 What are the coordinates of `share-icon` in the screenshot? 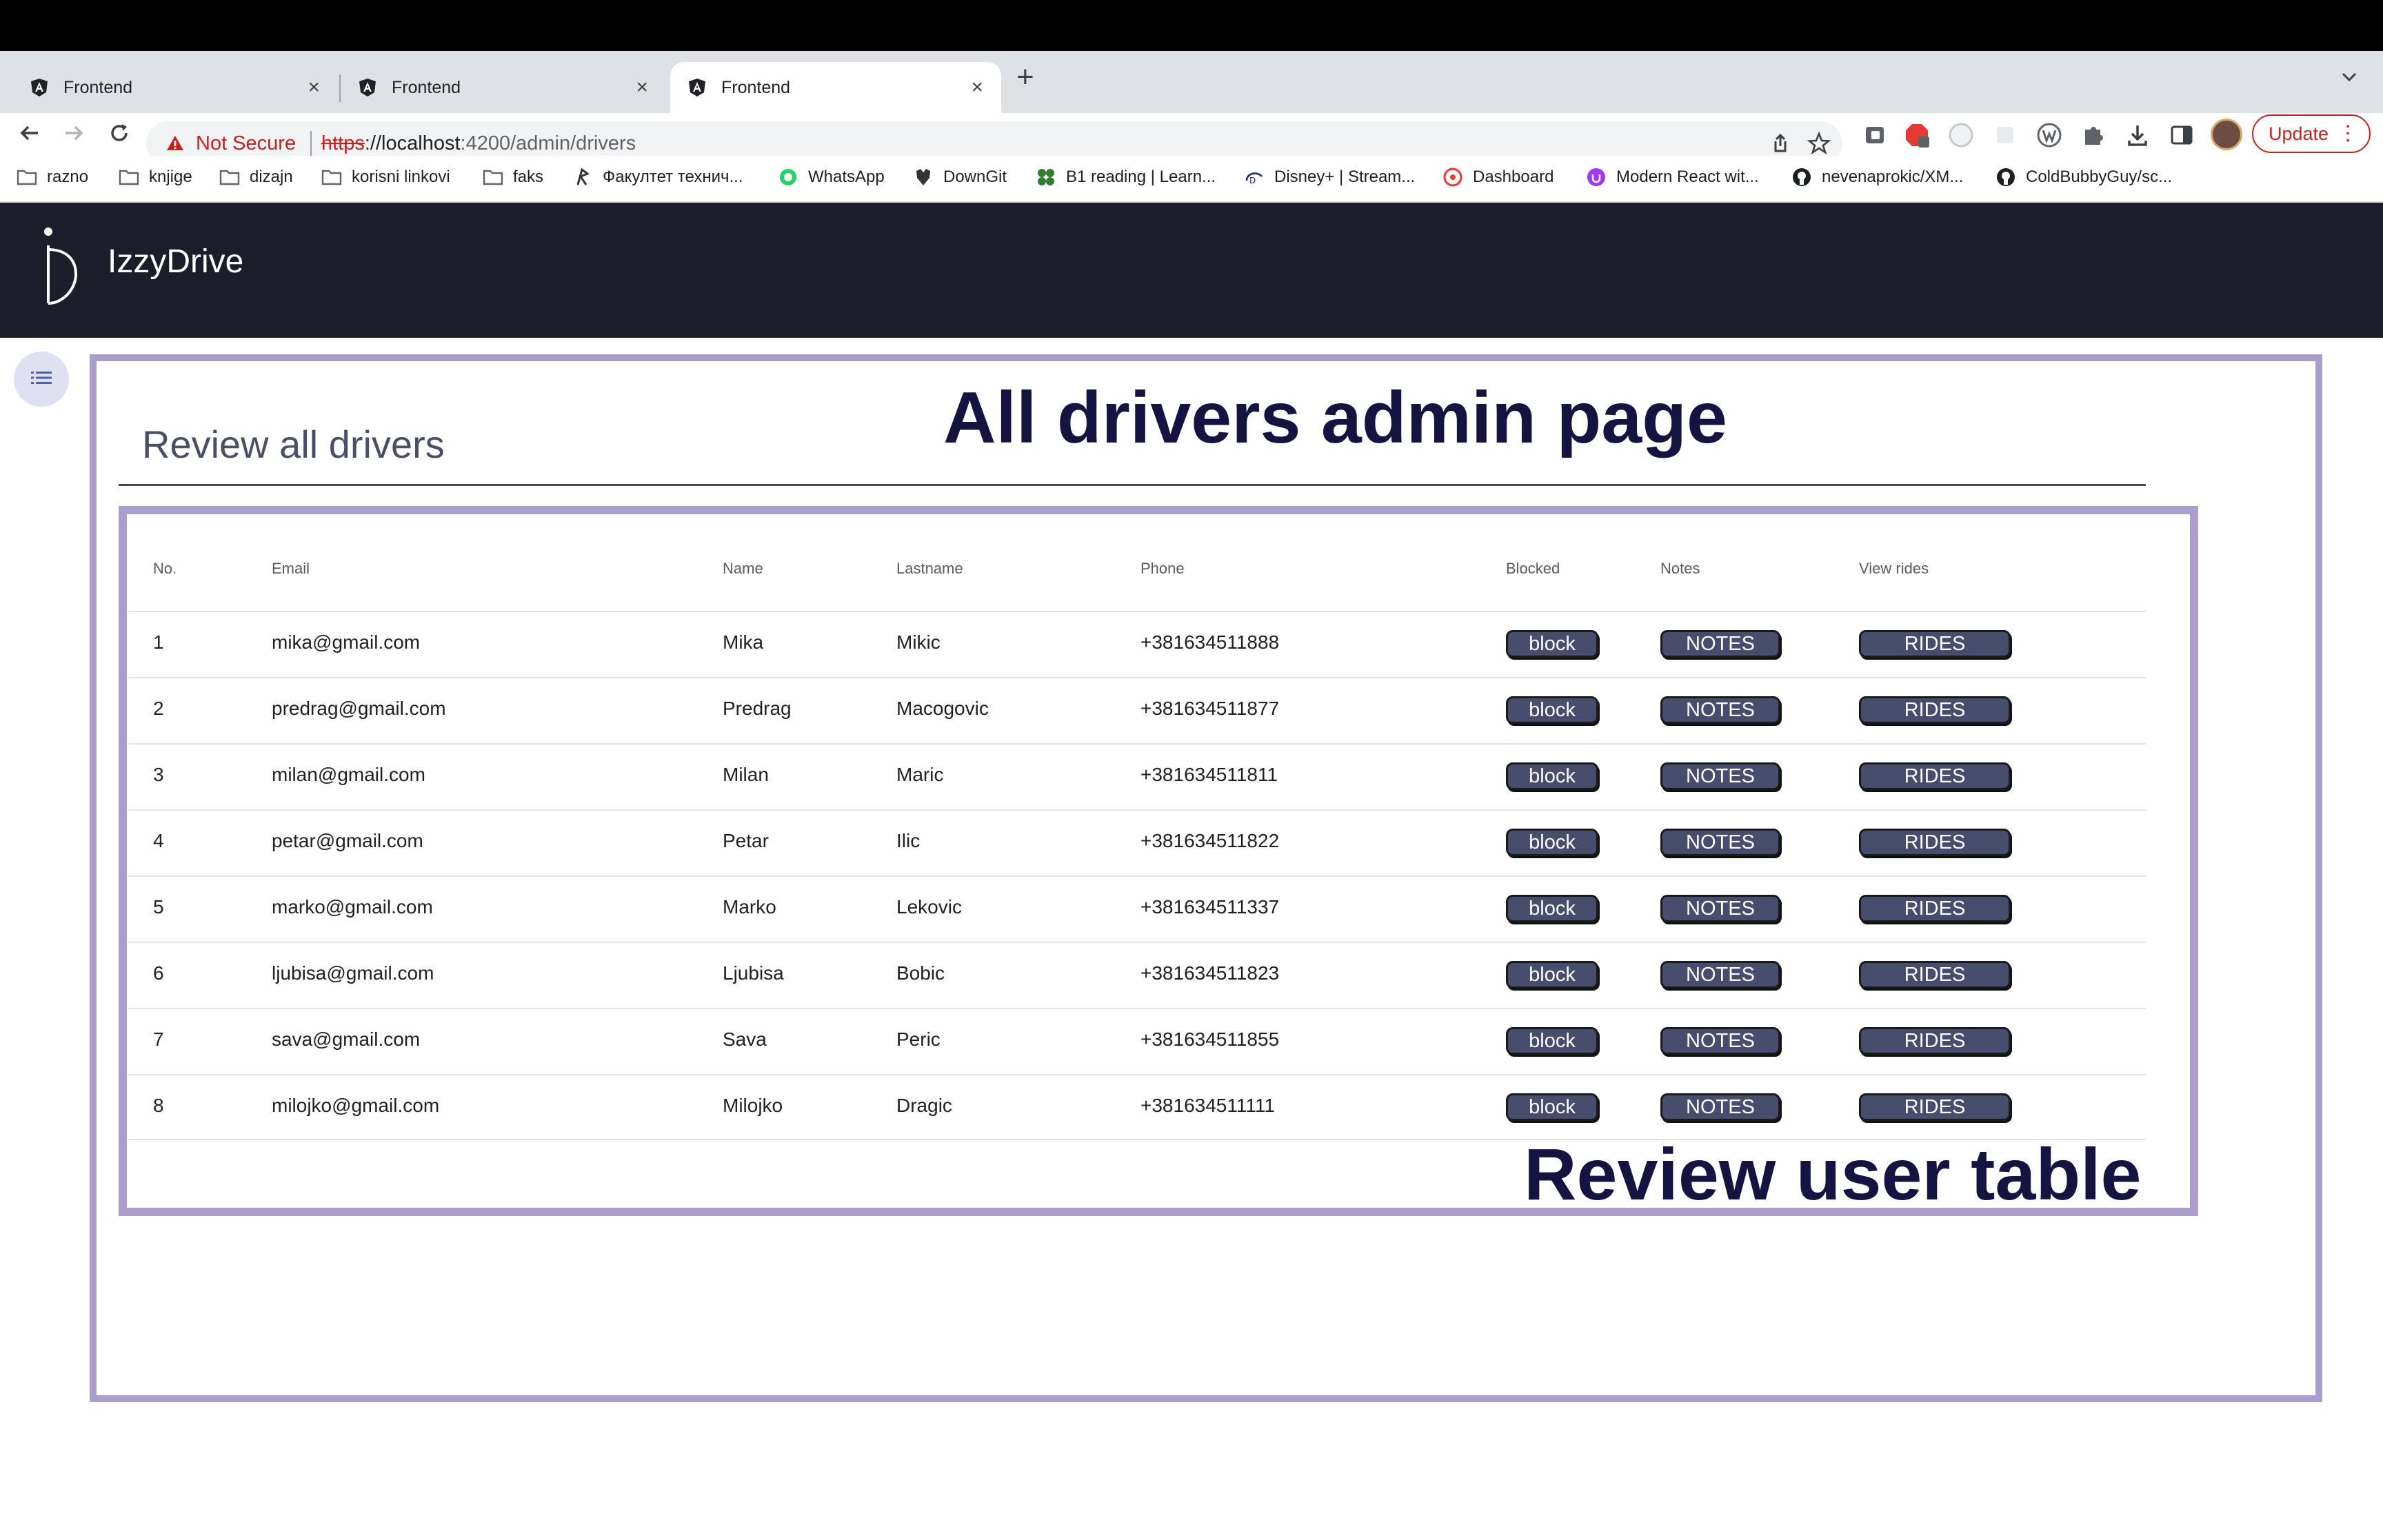 It's located at (1780, 144).